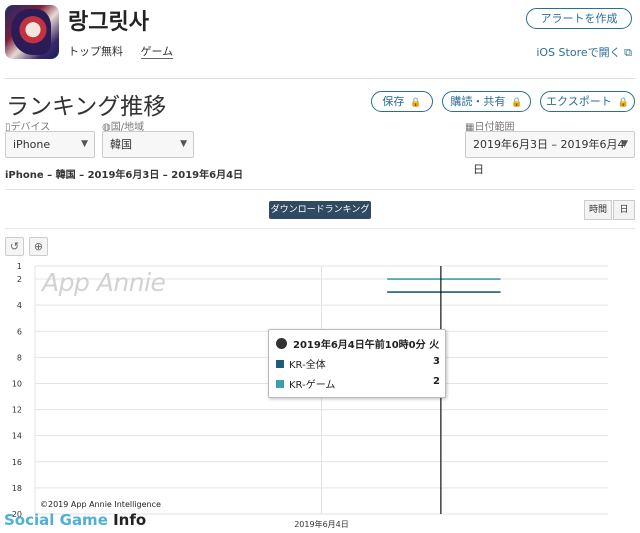 This screenshot has height=533, width=640. I want to click on tooltip-row-value: 2, so click(436, 381).